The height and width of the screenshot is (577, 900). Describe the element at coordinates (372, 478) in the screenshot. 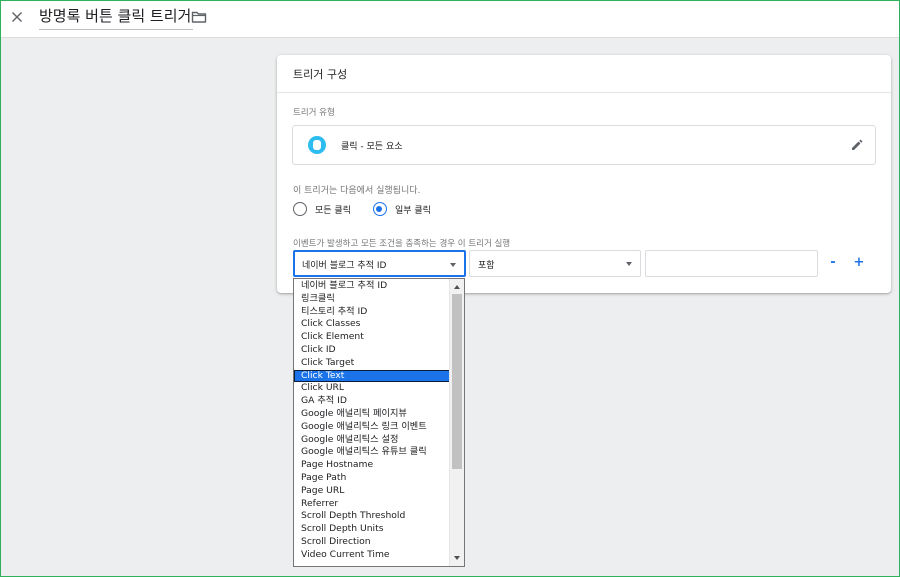

I see `dropdown-option: Page Path` at that location.